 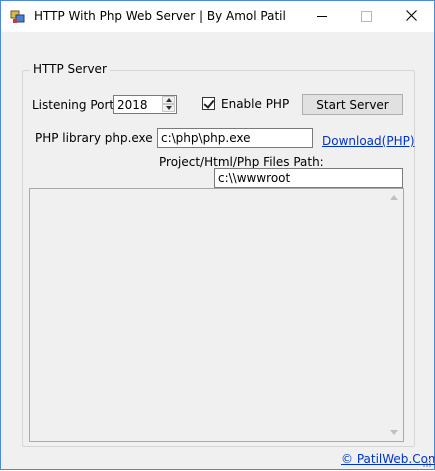 I want to click on title-bar: HTTP With Php Web Server | By Amol Patil, so click(x=217, y=16).